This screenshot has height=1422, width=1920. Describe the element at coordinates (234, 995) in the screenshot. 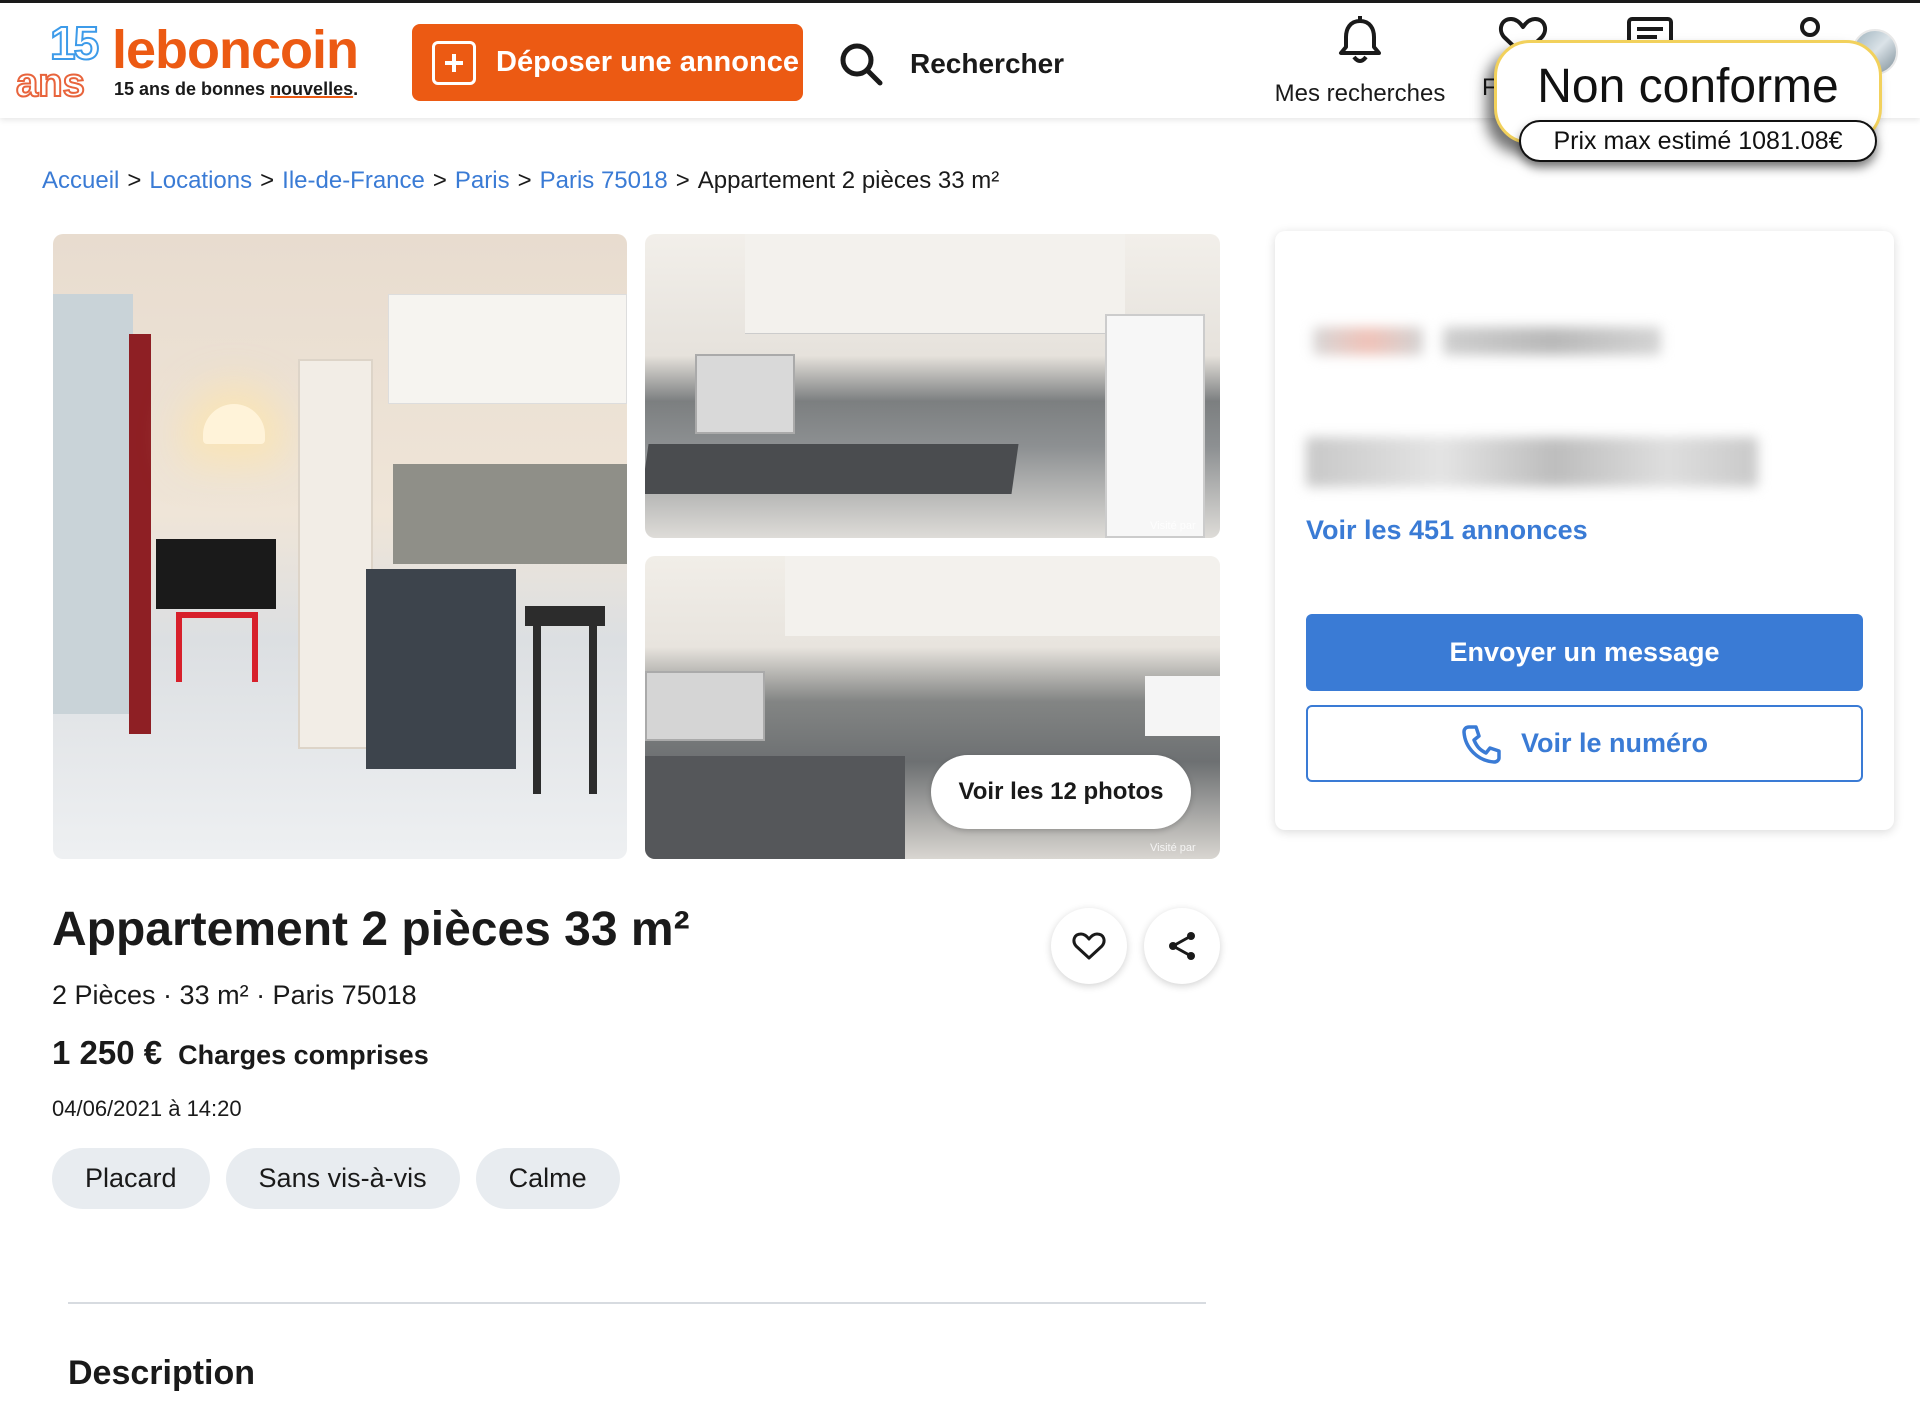

I see `listing-subline: 2 Pièces · 33 m² · Paris 75018` at that location.